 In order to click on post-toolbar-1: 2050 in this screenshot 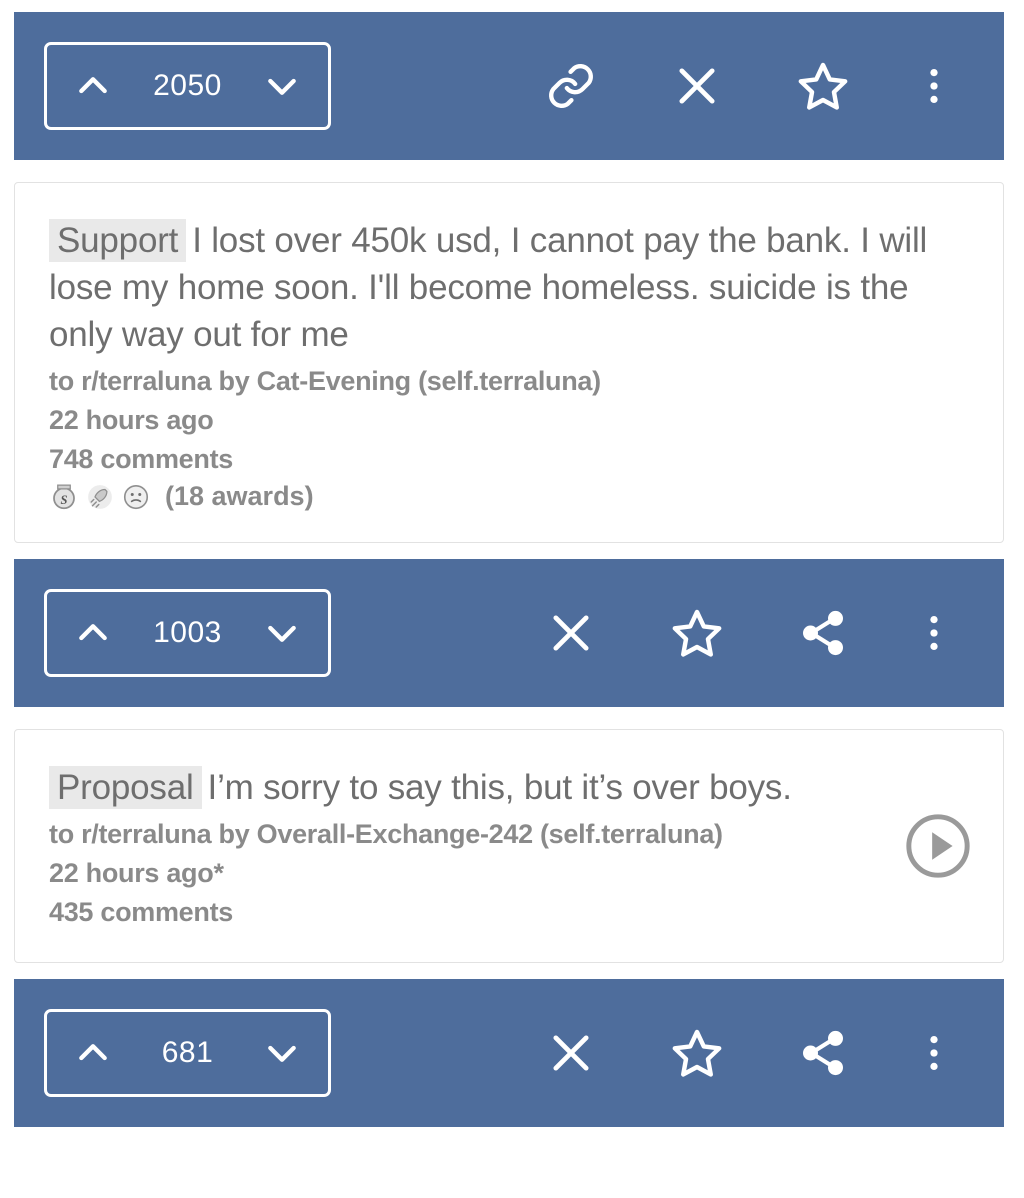, I will do `click(509, 86)`.